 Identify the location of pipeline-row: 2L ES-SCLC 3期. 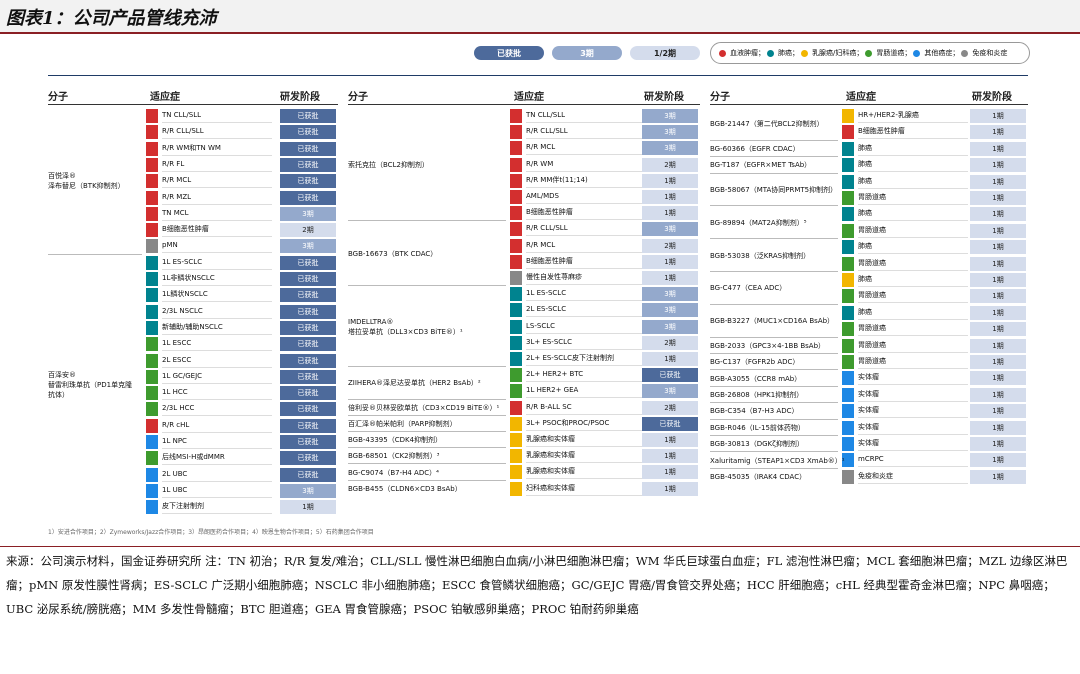
(524, 310).